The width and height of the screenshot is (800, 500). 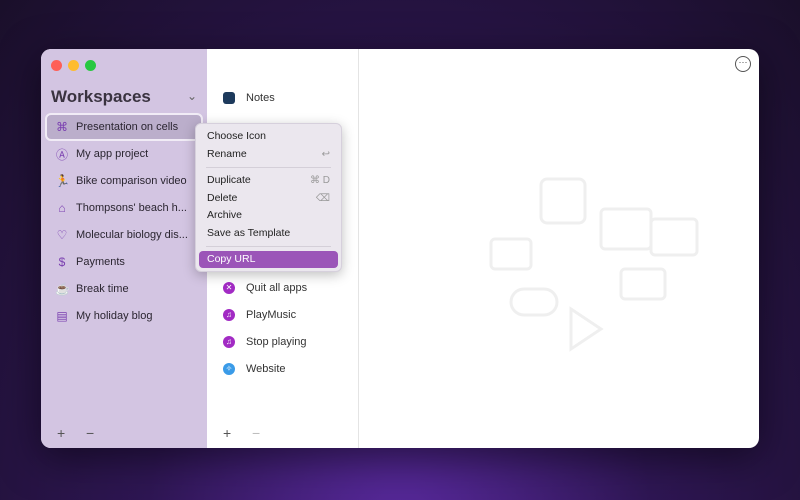 What do you see at coordinates (225, 215) in the screenshot?
I see `menu-label: Archive` at bounding box center [225, 215].